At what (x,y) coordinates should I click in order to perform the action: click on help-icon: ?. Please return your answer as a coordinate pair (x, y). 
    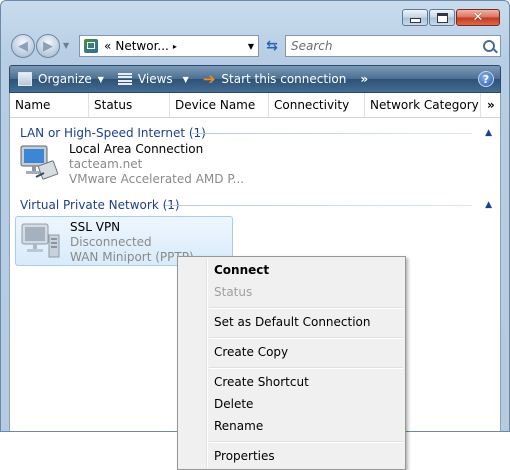
    Looking at the image, I should click on (486, 79).